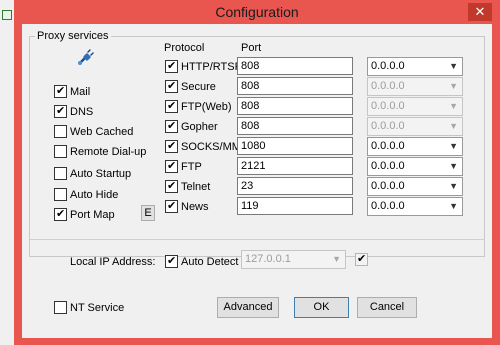 The height and width of the screenshot is (345, 500). I want to click on bind-address-select-gopher: 0.0.0.0 ▼, so click(415, 126).